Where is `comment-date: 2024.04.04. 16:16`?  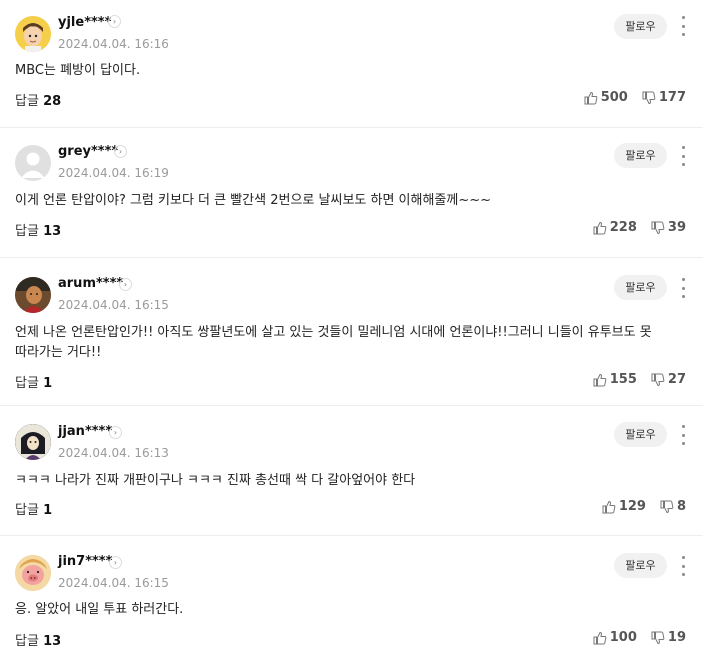
comment-date: 2024.04.04. 16:16 is located at coordinates (113, 44).